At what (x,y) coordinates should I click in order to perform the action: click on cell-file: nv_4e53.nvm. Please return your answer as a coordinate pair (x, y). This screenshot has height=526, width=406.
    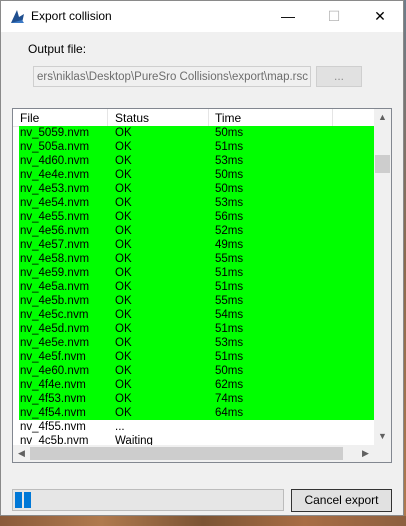
    Looking at the image, I should click on (55, 189).